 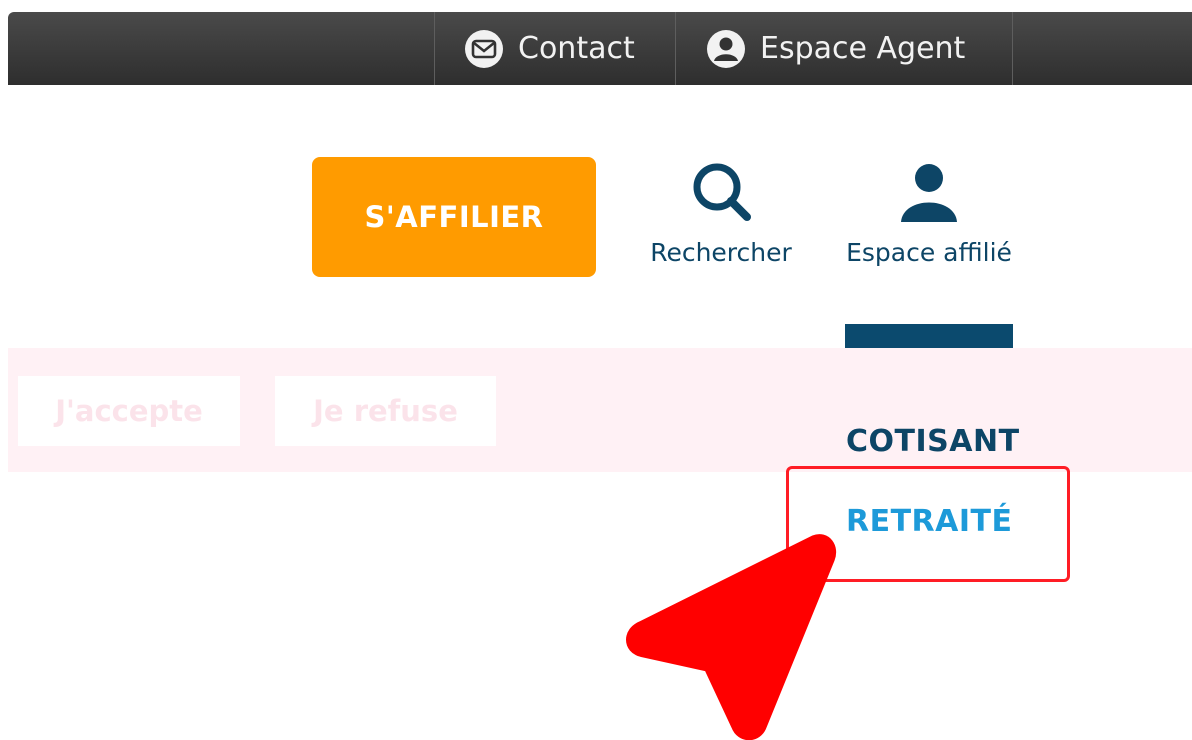 What do you see at coordinates (863, 48) in the screenshot?
I see `espace-agent-label: Espace Agent` at bounding box center [863, 48].